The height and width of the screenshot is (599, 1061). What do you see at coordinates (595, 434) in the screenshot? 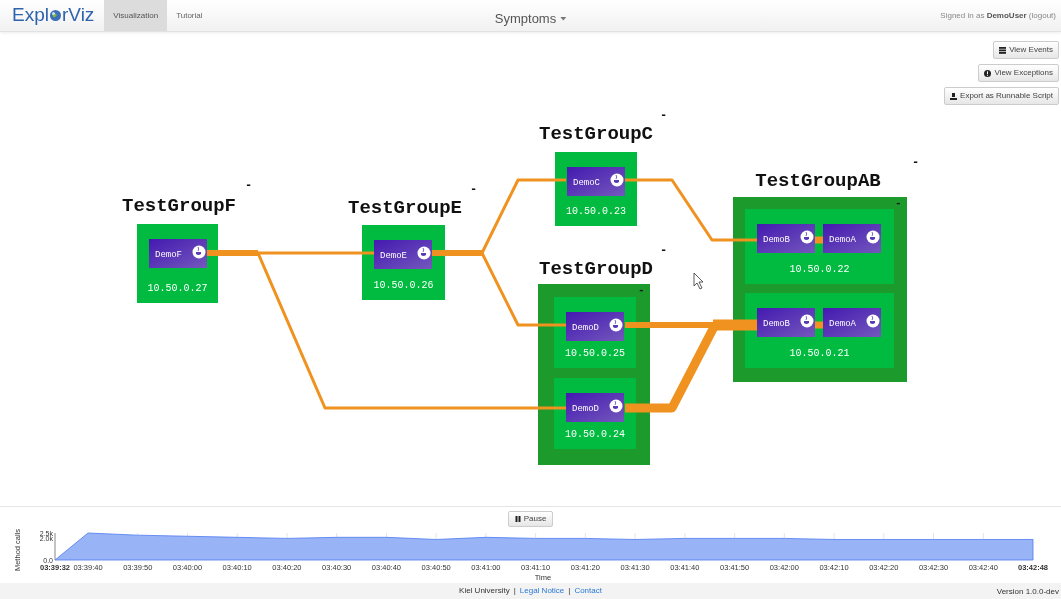
I see `ip-label: 10.50.0.24` at bounding box center [595, 434].